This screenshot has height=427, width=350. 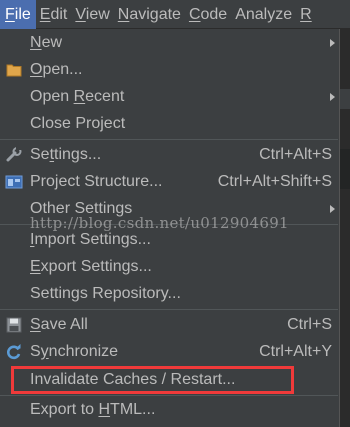 What do you see at coordinates (59, 14) in the screenshot?
I see `menu-edit-label: dit` at bounding box center [59, 14].